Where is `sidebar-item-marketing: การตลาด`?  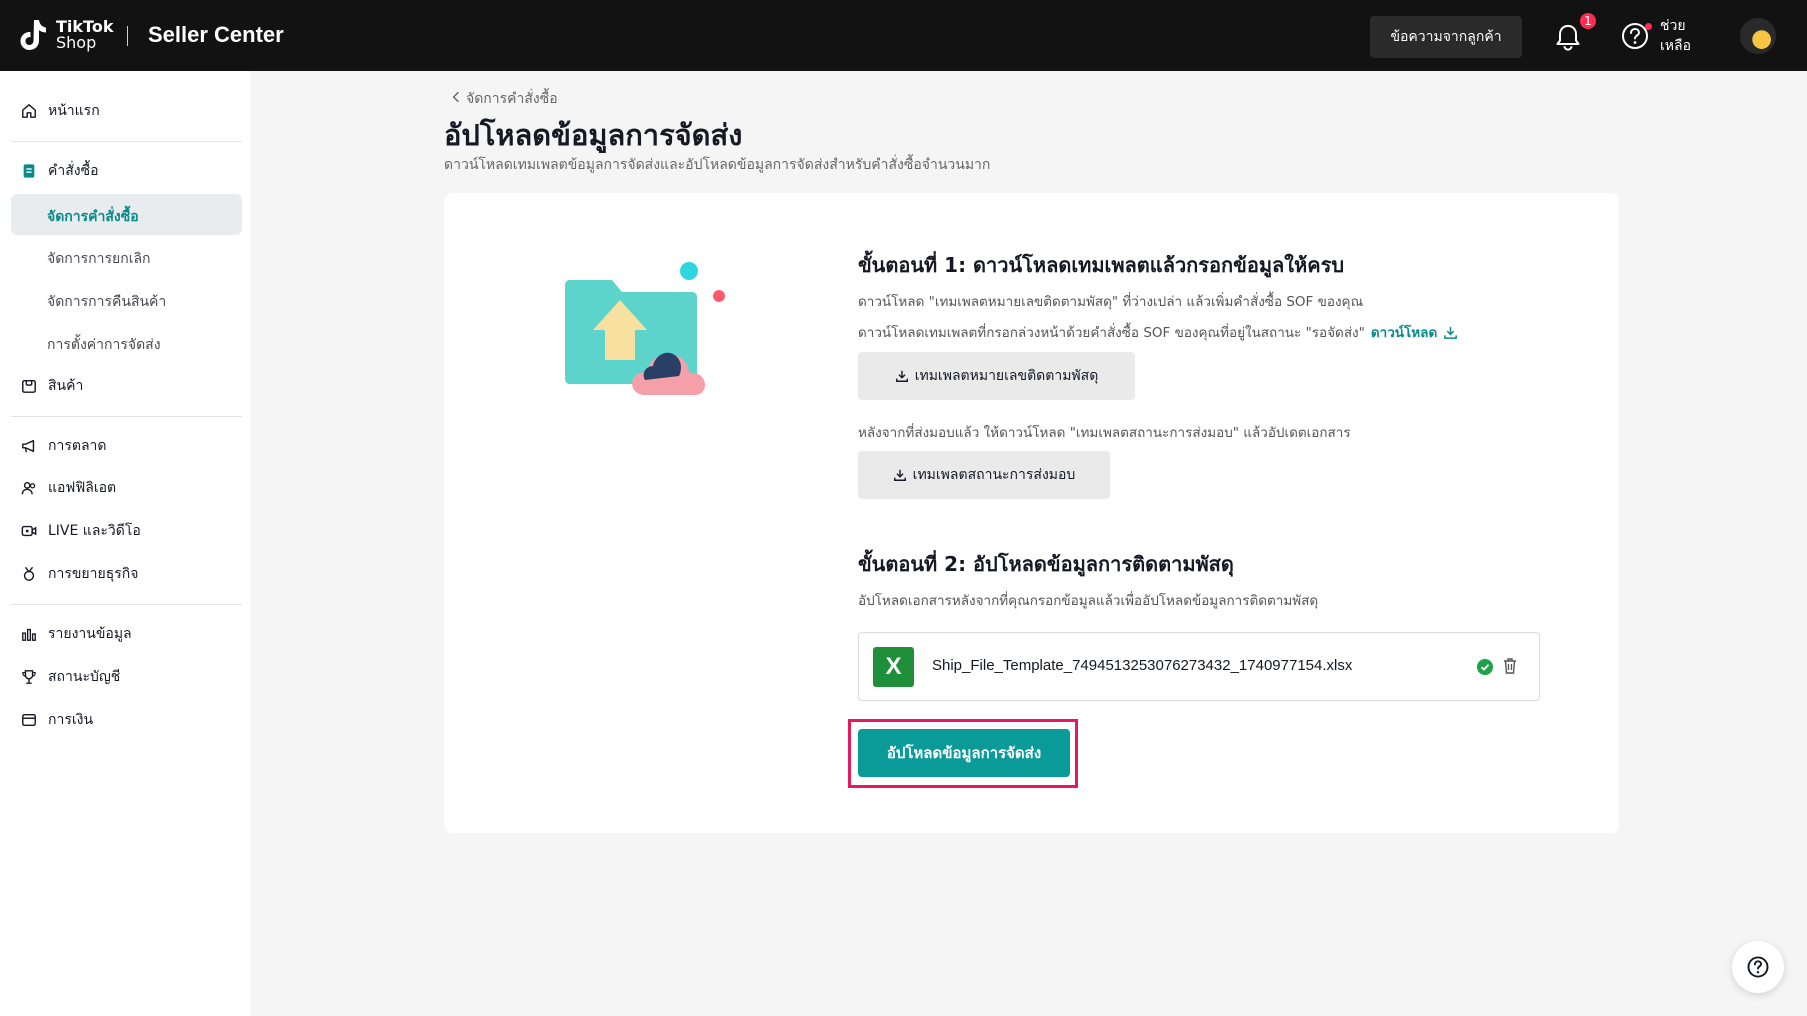 sidebar-item-marketing: การตลาด is located at coordinates (63, 446).